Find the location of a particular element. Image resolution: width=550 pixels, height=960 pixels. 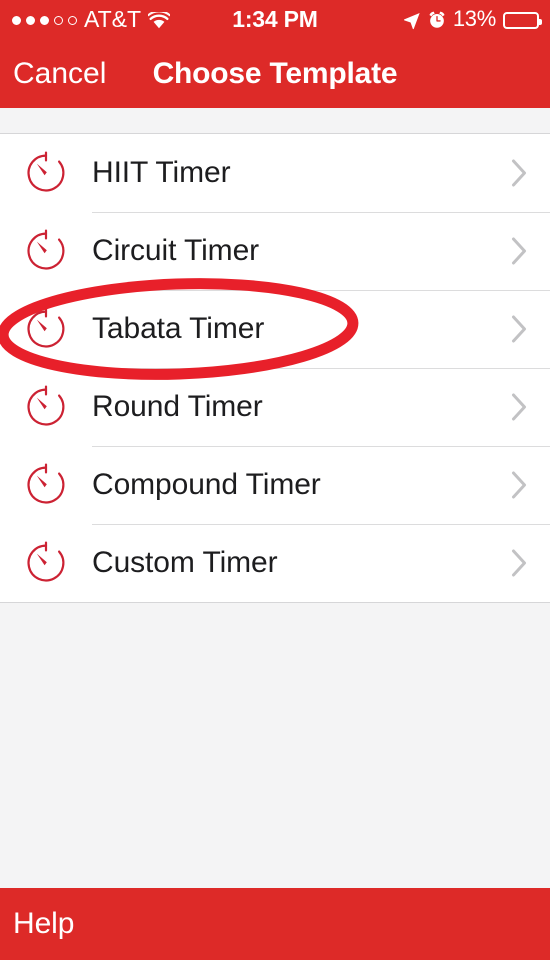

list-item-label: Round Timer is located at coordinates (177, 406).